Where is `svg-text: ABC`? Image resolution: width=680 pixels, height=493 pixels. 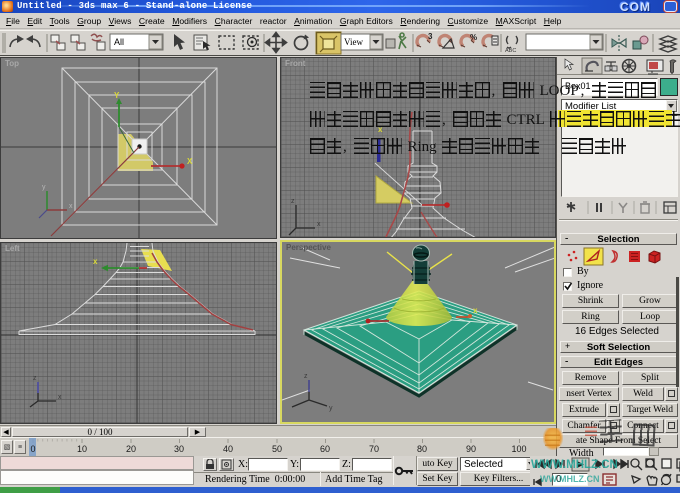
svg-text: ABC is located at coordinates (510, 51).